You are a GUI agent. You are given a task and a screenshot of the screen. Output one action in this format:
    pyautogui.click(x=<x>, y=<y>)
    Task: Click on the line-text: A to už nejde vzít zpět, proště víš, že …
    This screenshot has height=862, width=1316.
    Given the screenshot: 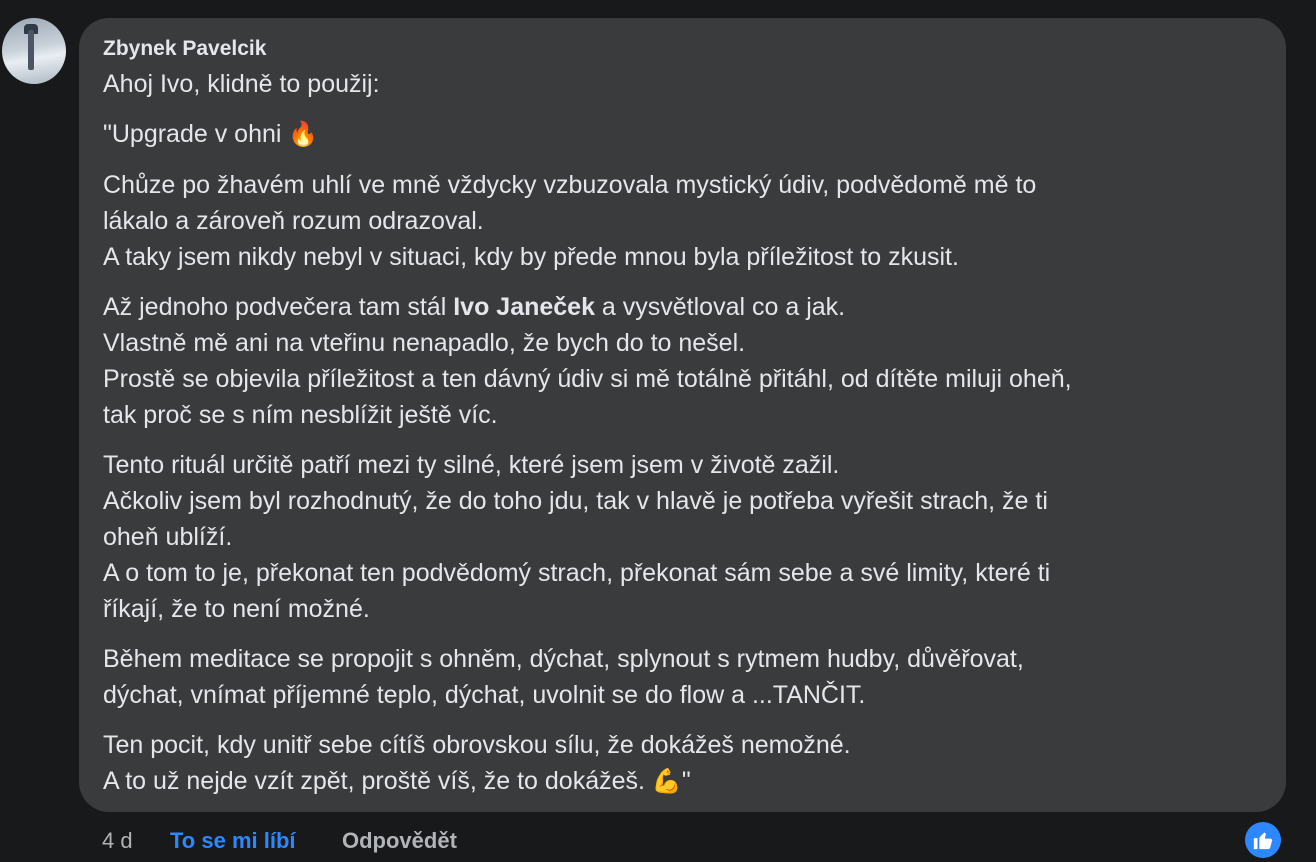 What is the action you would take?
    pyautogui.click(x=374, y=781)
    